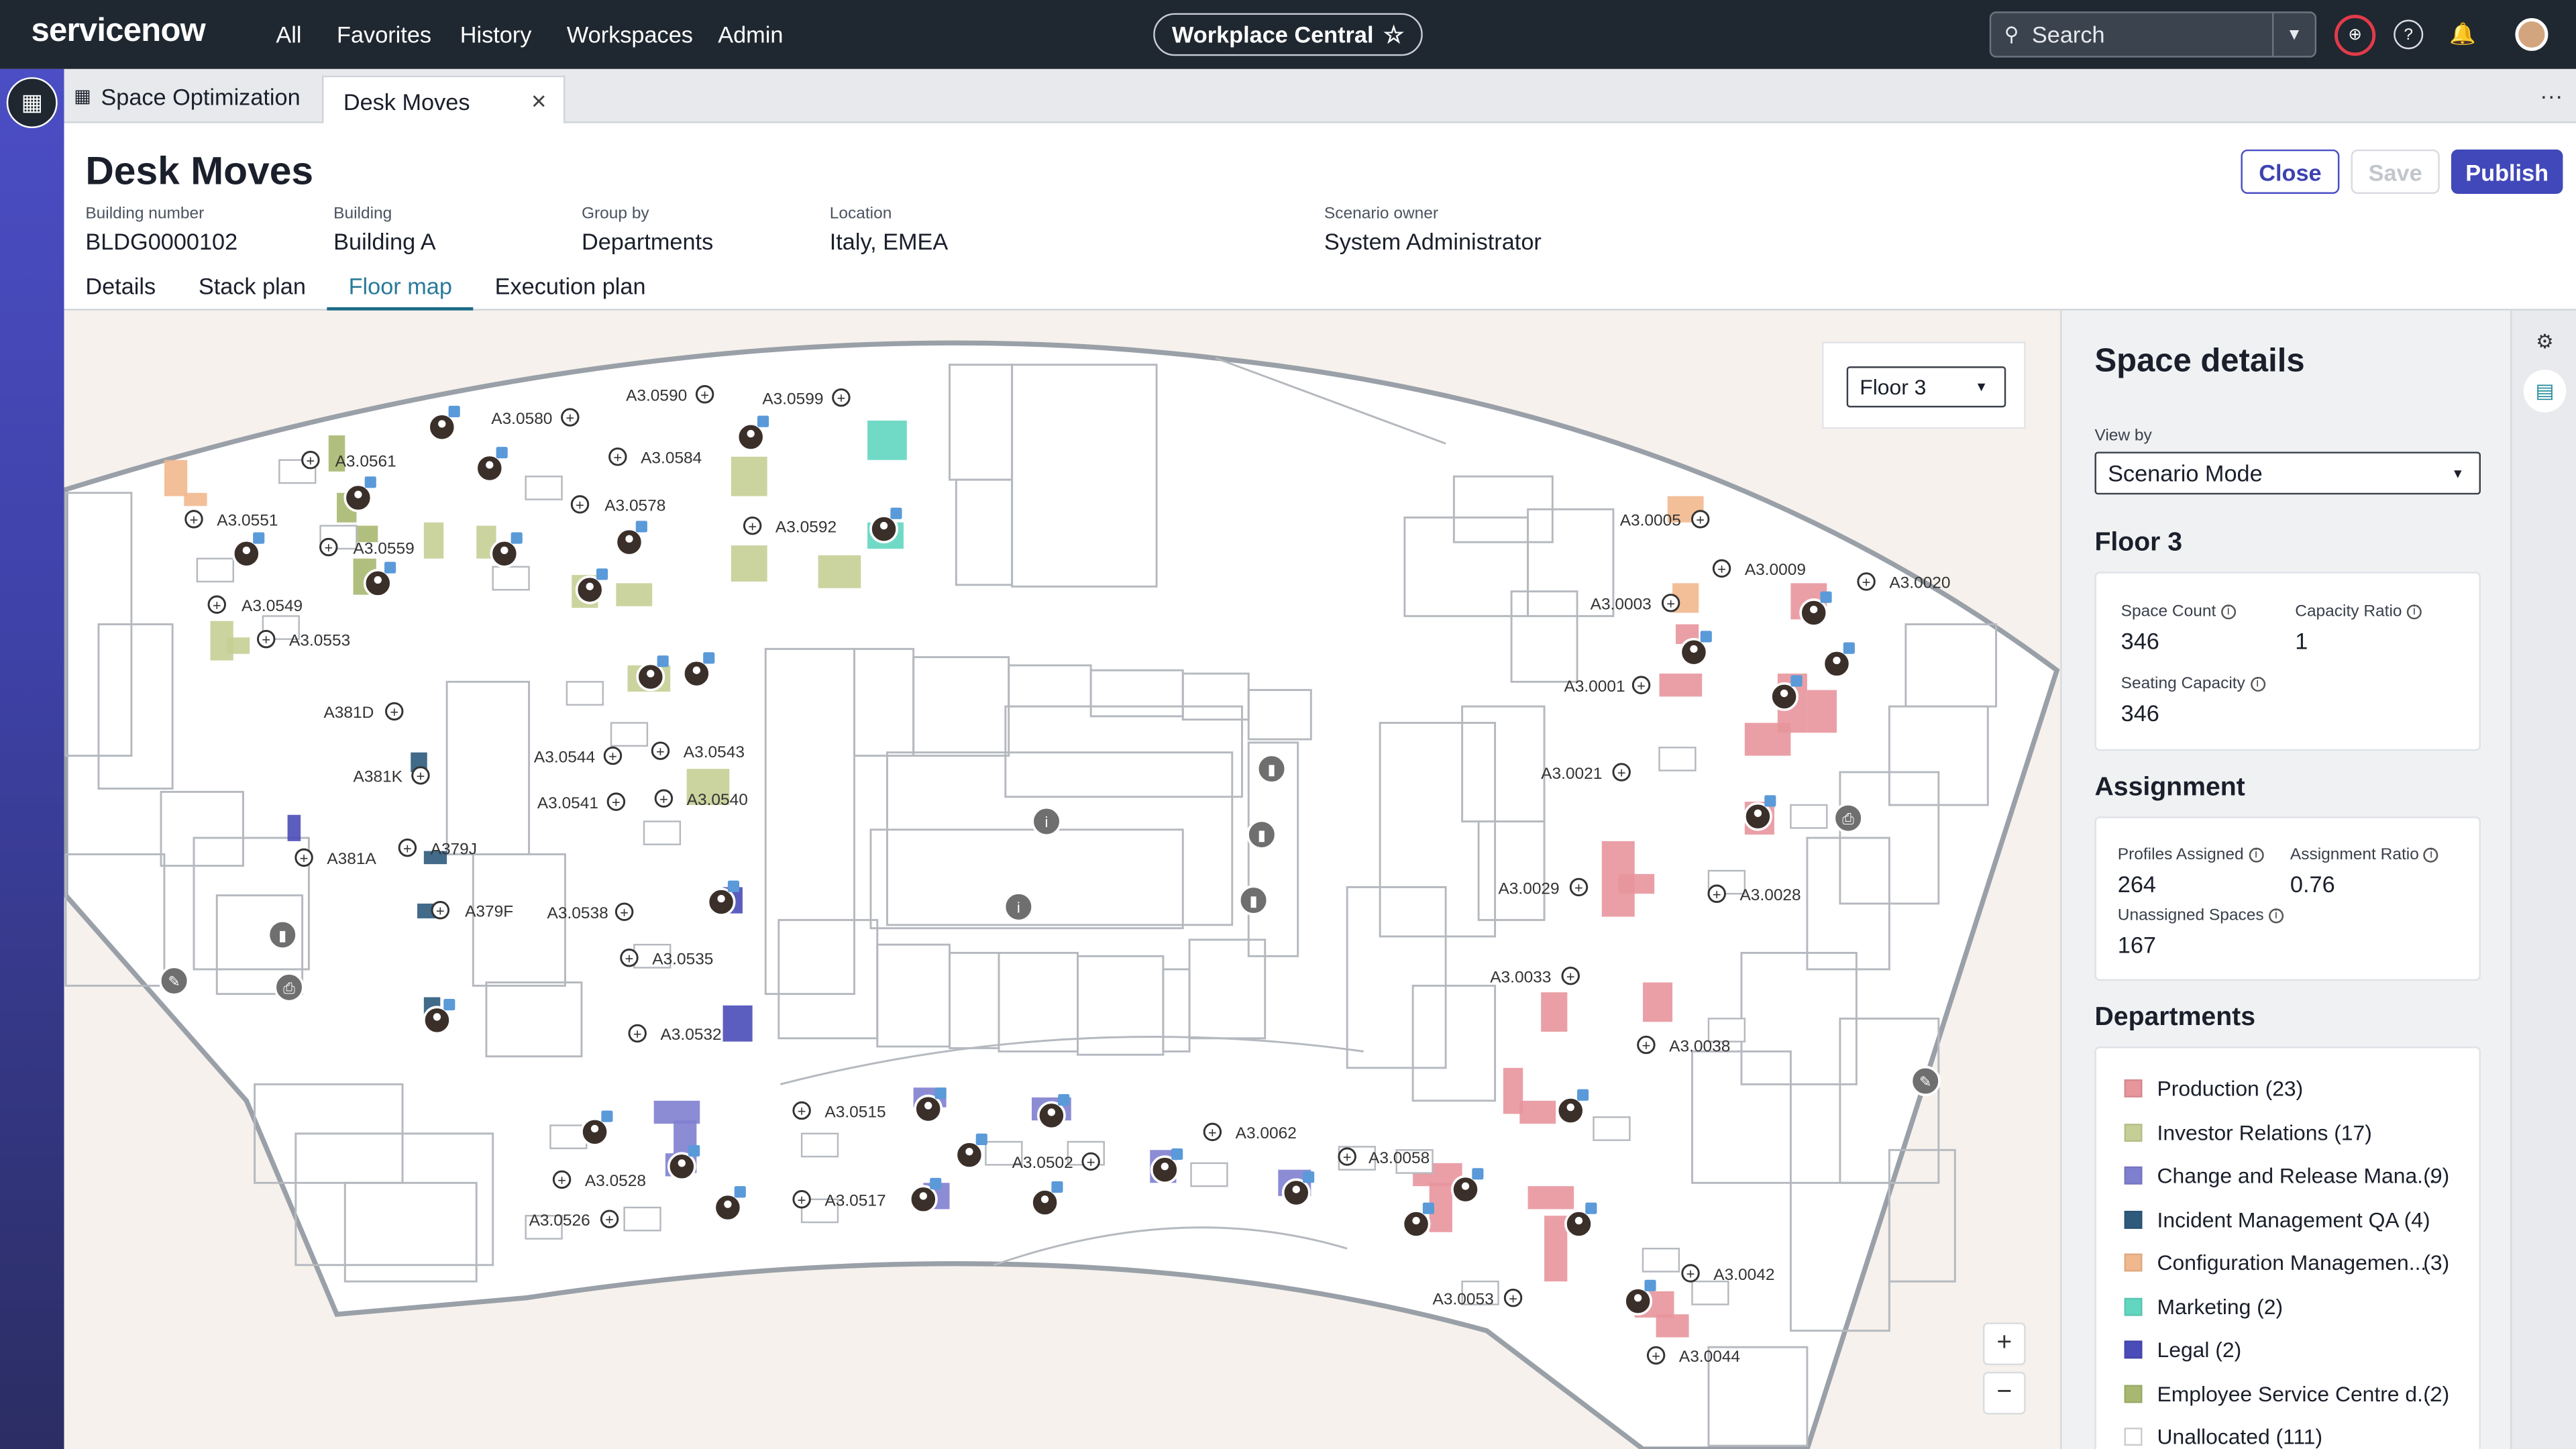  I want to click on space-label: A3.0029, so click(1528, 888).